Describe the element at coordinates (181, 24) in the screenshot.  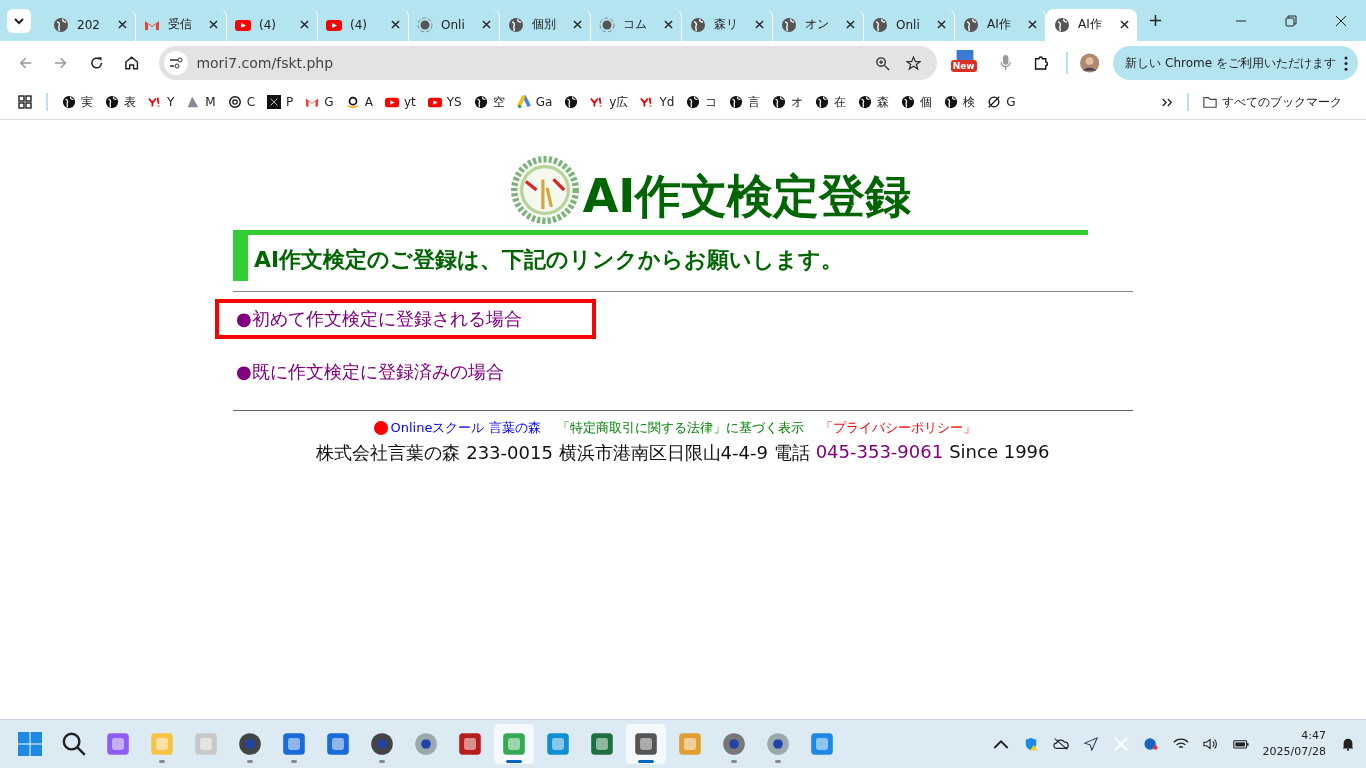
I see `browser-tab: 受信` at that location.